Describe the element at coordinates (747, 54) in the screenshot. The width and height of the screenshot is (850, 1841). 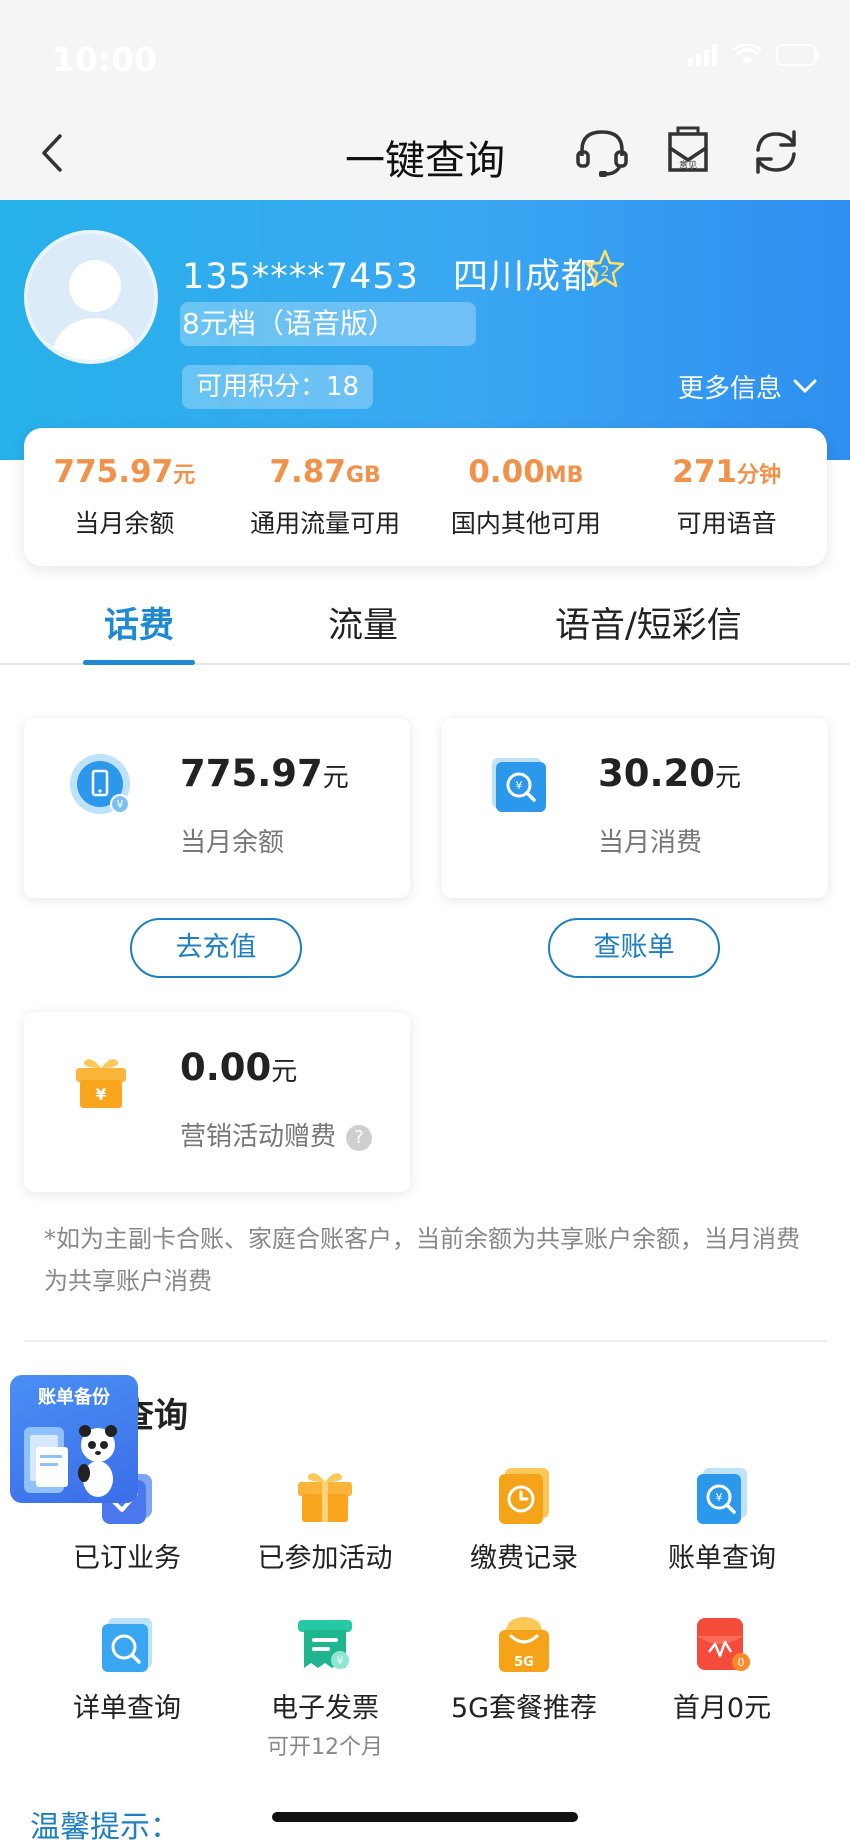
I see `wifi-icon` at that location.